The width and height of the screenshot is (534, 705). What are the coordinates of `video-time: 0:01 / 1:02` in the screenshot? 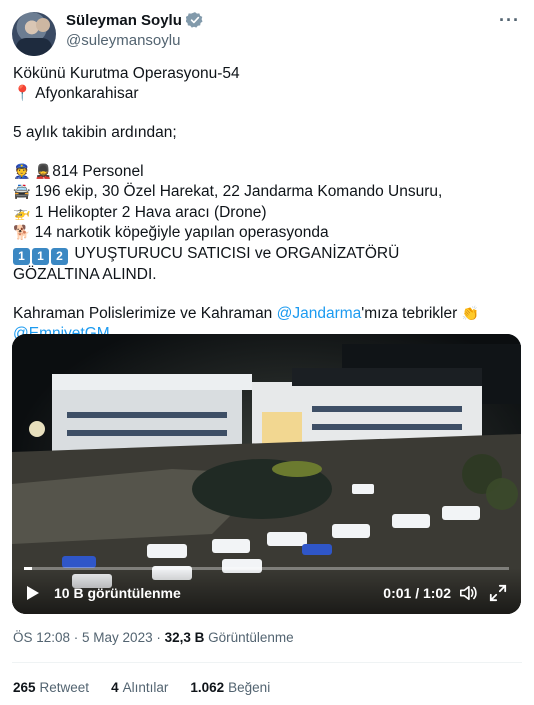 It's located at (417, 593).